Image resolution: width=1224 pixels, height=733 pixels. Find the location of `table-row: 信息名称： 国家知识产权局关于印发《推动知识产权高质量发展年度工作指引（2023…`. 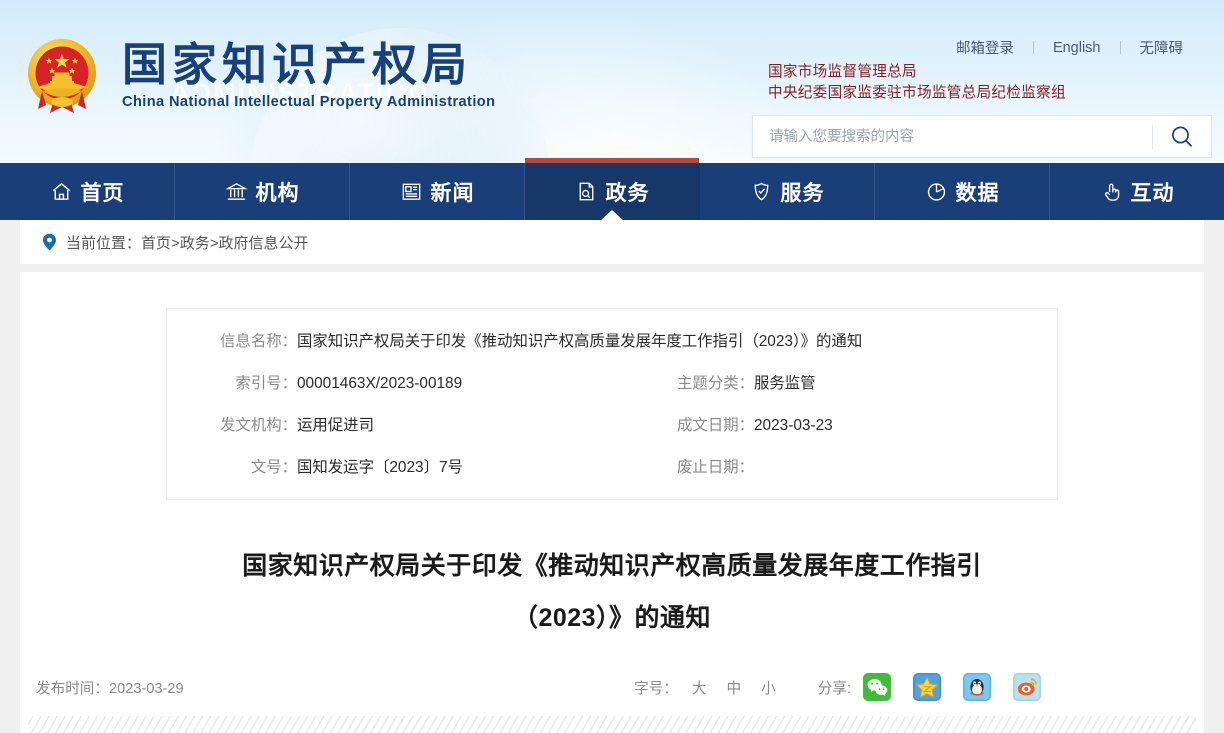

table-row: 信息名称： 国家知识产权局关于印发《推动知识产权高质量发展年度工作指引（2023… is located at coordinates (612, 342).